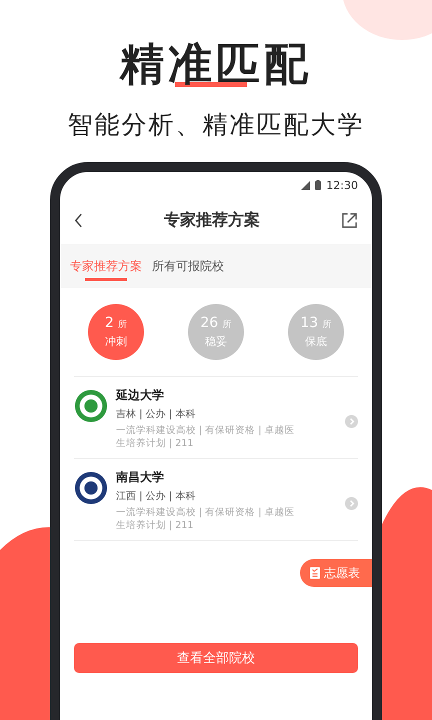 This screenshot has height=720, width=432. I want to click on school-meta: 吉林 | 公办 | 本科, so click(156, 414).